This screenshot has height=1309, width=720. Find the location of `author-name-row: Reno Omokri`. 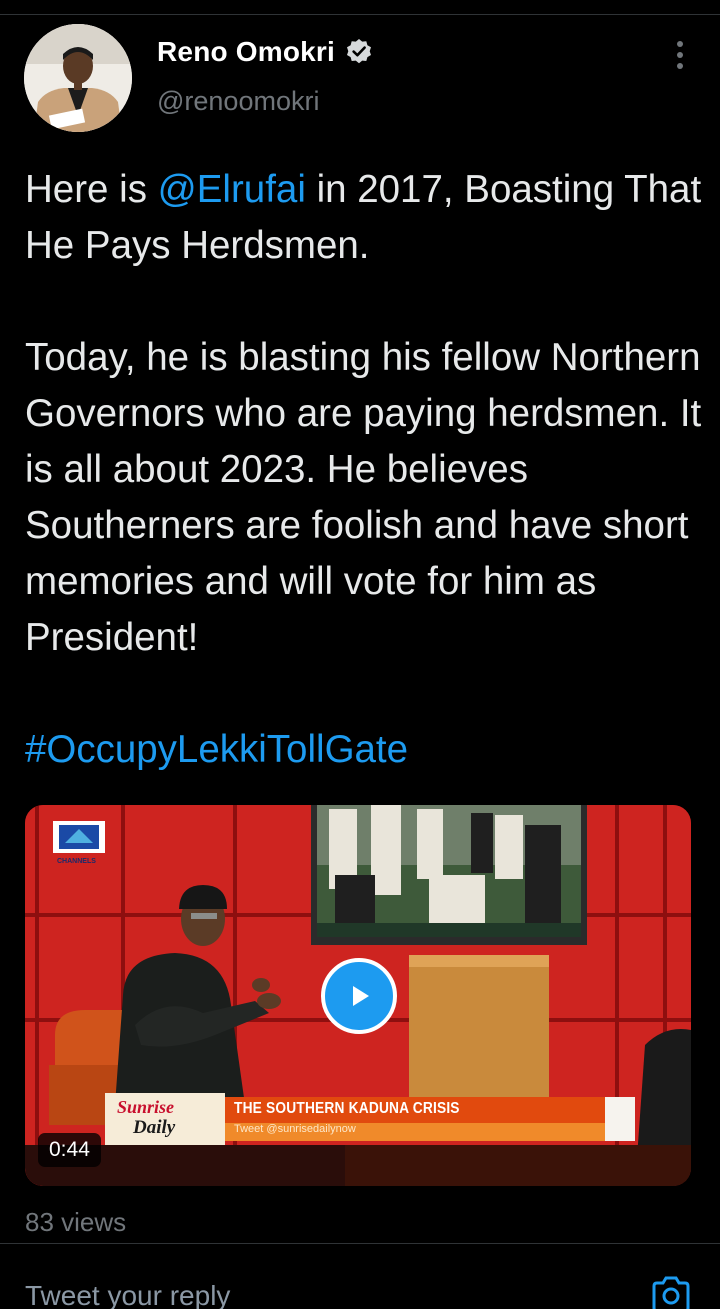

author-name-row: Reno Omokri is located at coordinates (265, 52).